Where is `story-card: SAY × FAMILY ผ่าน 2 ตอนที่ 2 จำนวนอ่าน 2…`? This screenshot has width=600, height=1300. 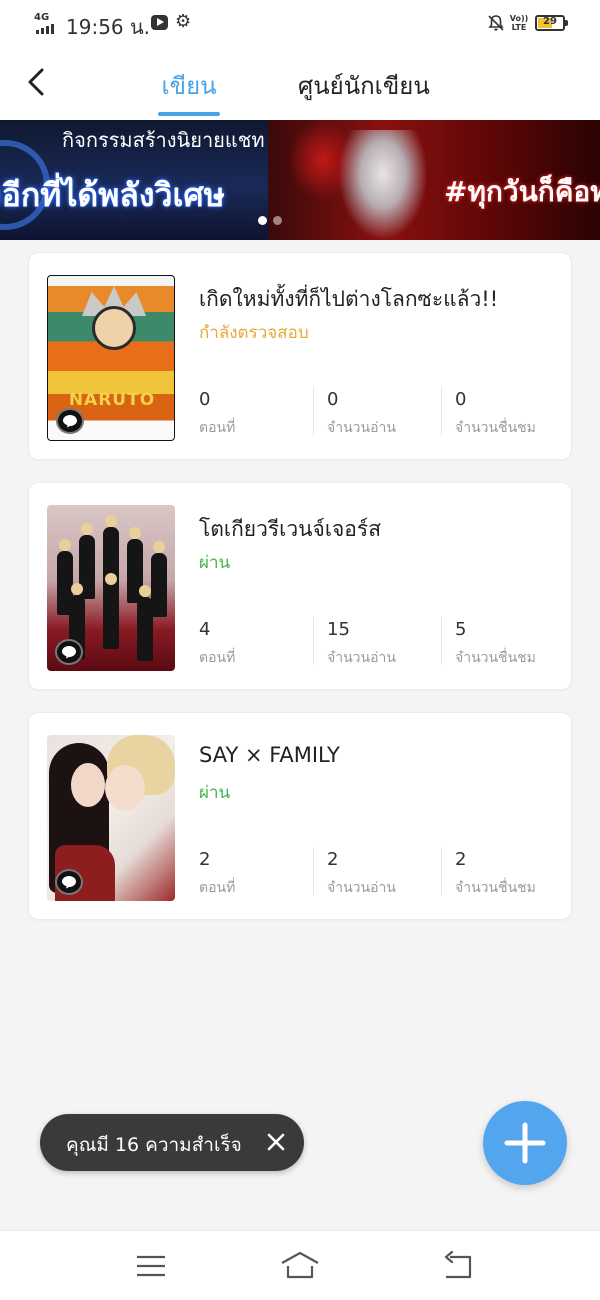 story-card: SAY × FAMILY ผ่าน 2 ตอนที่ 2 จำนวนอ่าน 2… is located at coordinates (300, 816).